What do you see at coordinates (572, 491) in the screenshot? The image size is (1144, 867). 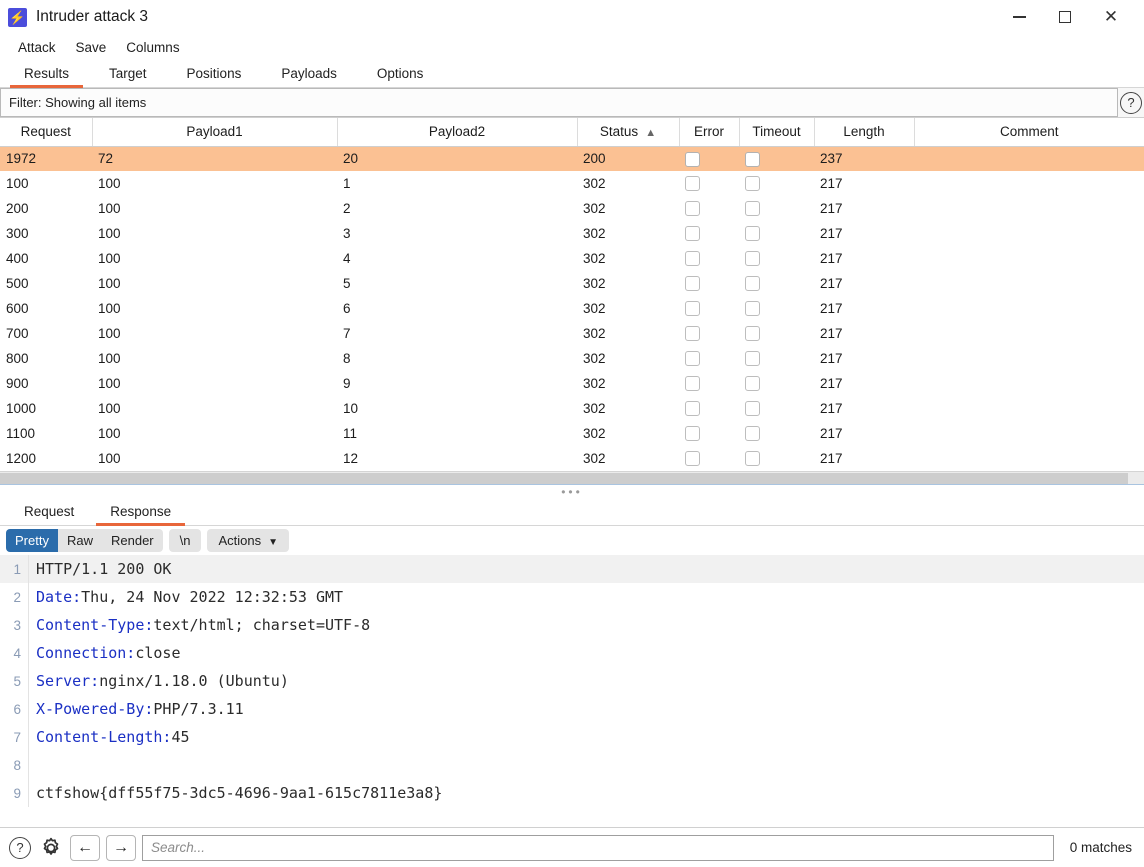 I see `panel-splitter: •••` at bounding box center [572, 491].